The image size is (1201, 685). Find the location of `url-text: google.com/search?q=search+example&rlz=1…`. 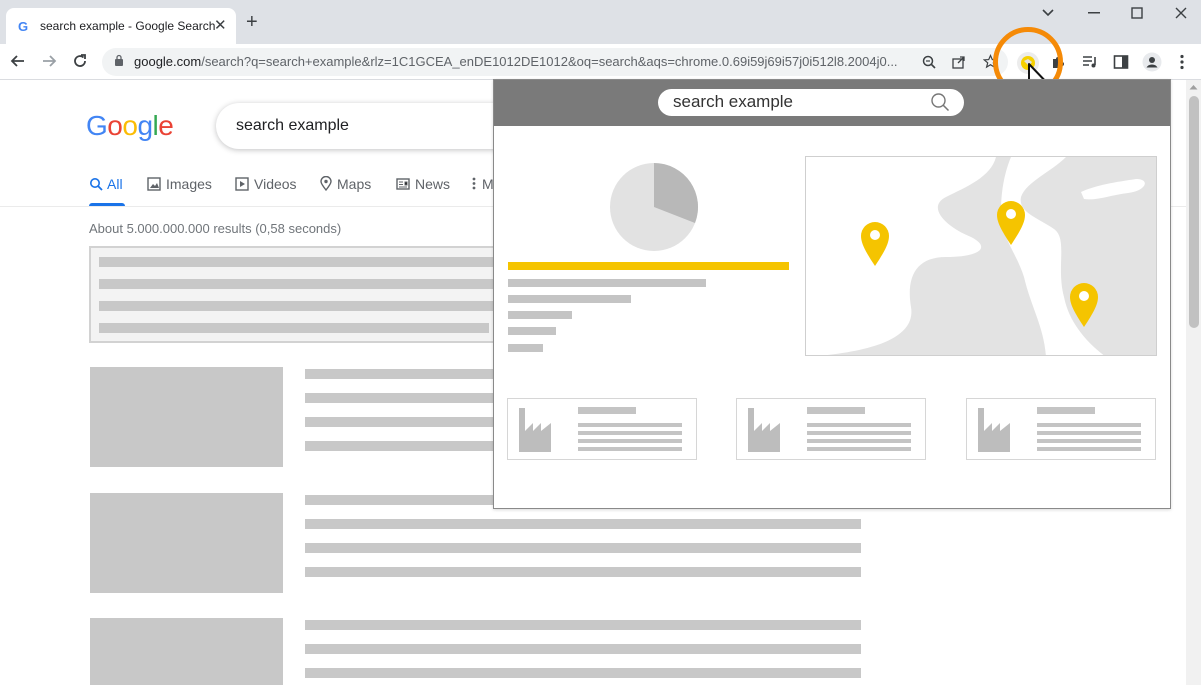

url-text: google.com/search?q=search+example&rlz=1… is located at coordinates (522, 61).